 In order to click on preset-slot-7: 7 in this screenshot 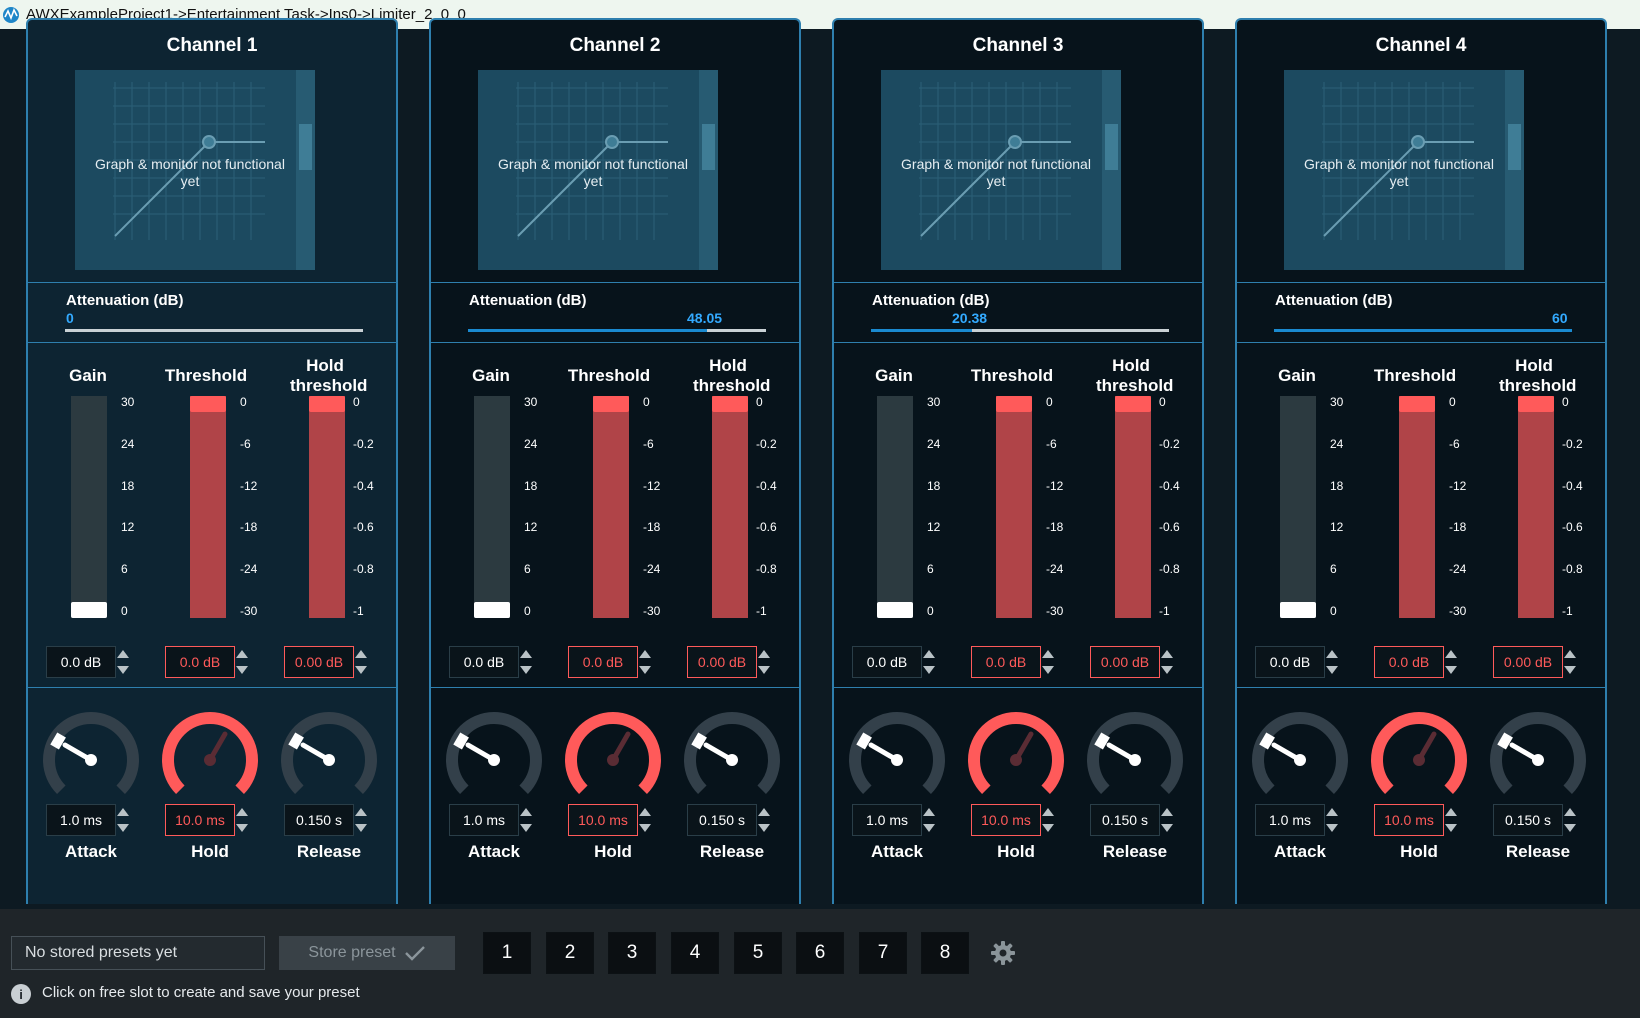, I will do `click(883, 953)`.